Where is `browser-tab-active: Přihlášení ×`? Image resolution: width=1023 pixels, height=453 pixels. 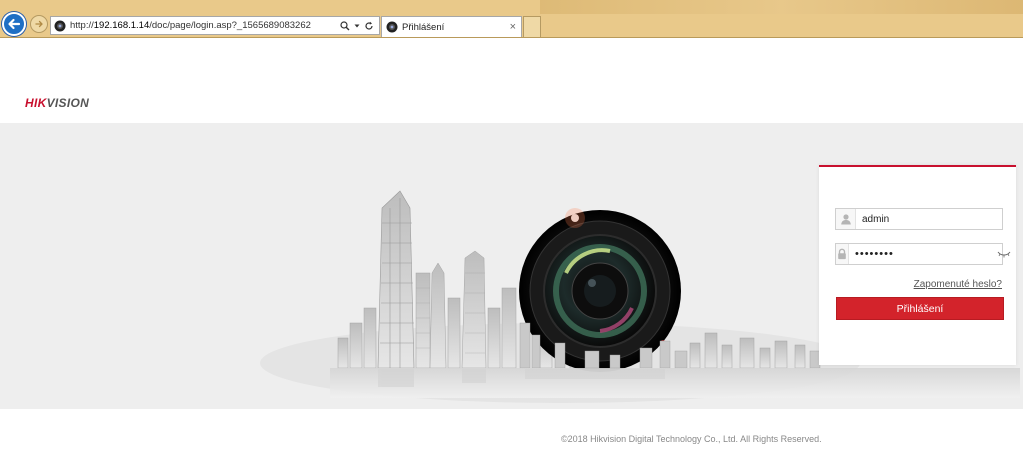 browser-tab-active: Přihlášení × is located at coordinates (451, 26).